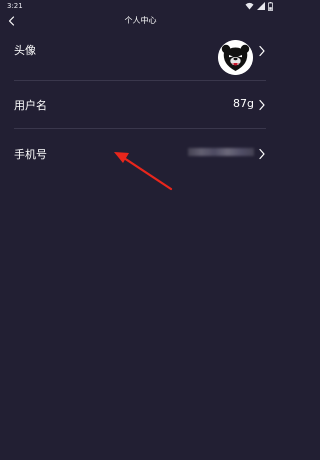 This screenshot has width=320, height=460. I want to click on red-arrow-icon, so click(143, 171).